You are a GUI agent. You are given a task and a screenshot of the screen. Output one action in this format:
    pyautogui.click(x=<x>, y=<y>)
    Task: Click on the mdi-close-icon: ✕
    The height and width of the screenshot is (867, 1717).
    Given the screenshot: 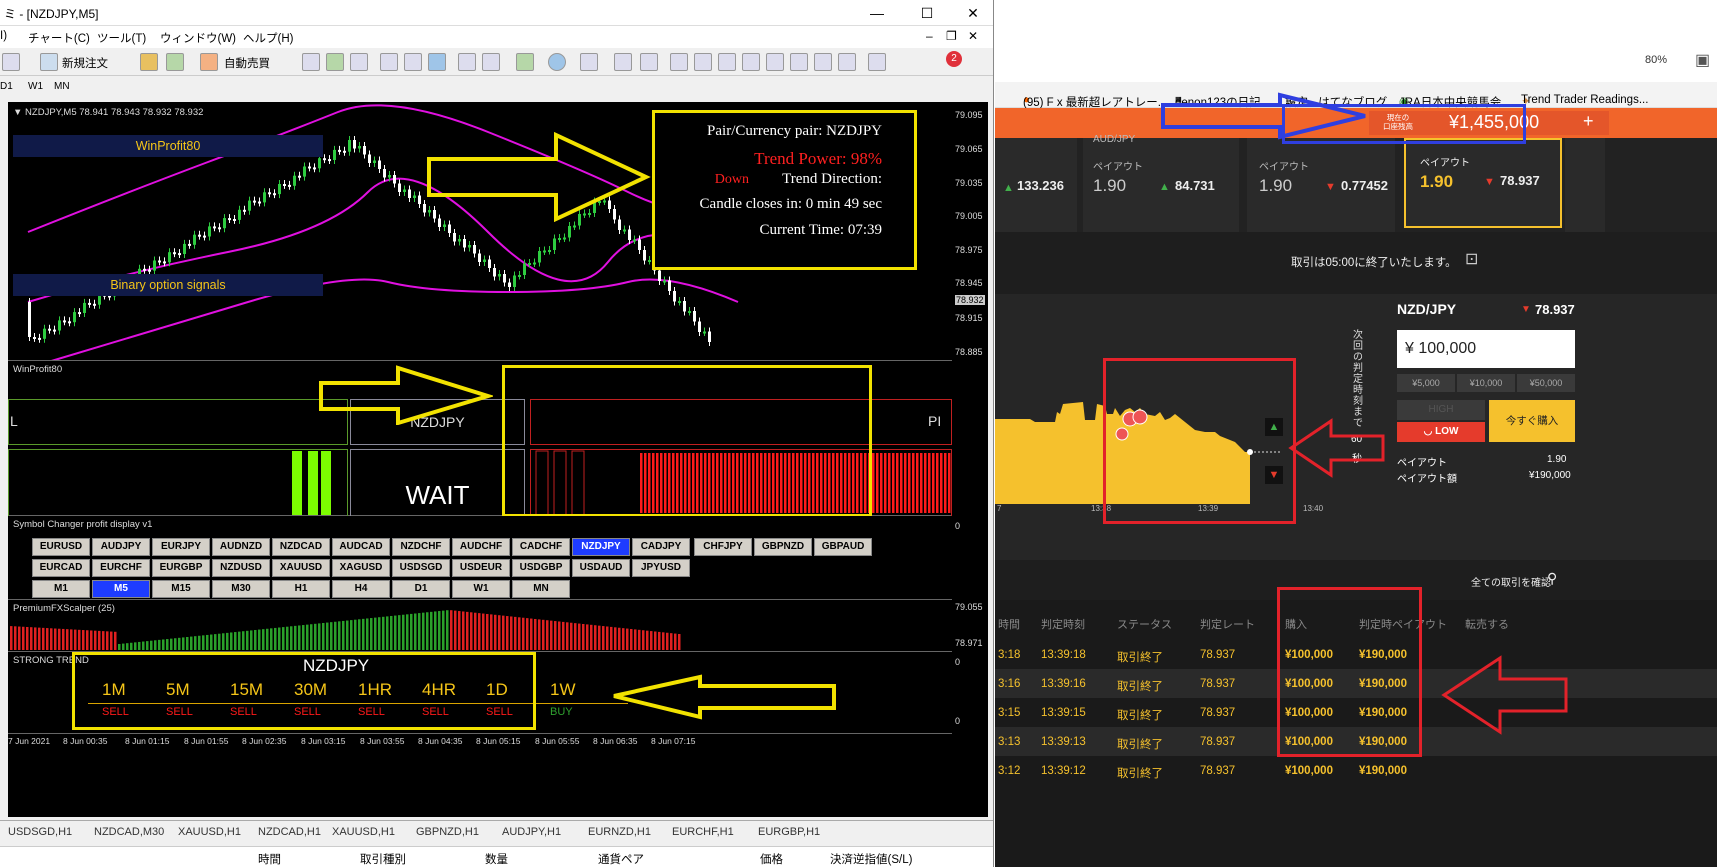 What is the action you would take?
    pyautogui.click(x=973, y=36)
    